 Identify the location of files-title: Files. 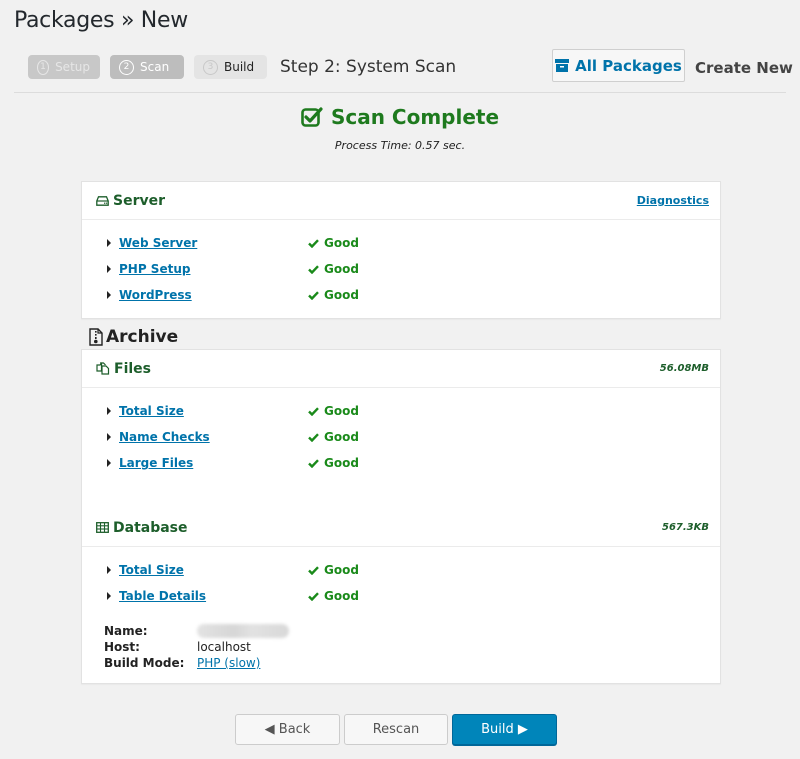
(132, 368).